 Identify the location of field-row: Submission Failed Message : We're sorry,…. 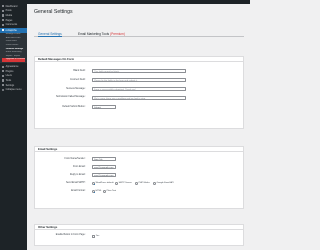
(139, 98).